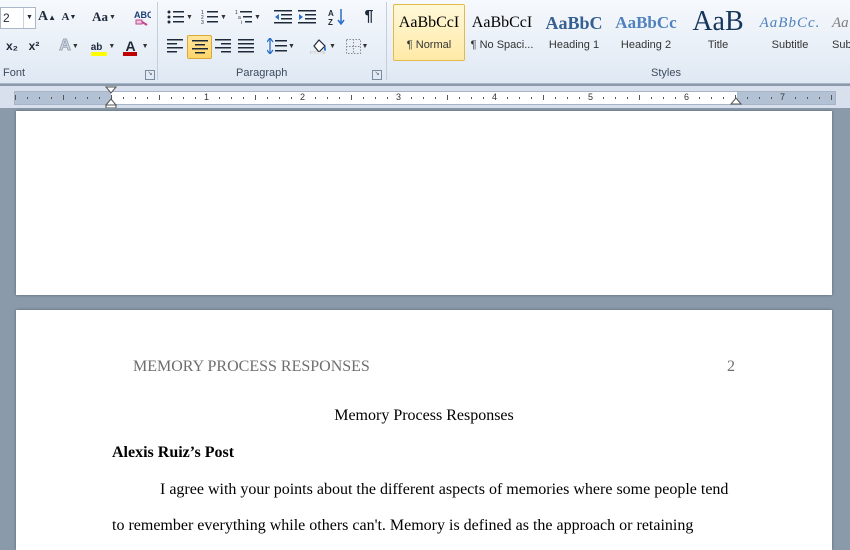 This screenshot has height=550, width=850. What do you see at coordinates (281, 46) in the screenshot?
I see `line-spacing-button: ▼` at bounding box center [281, 46].